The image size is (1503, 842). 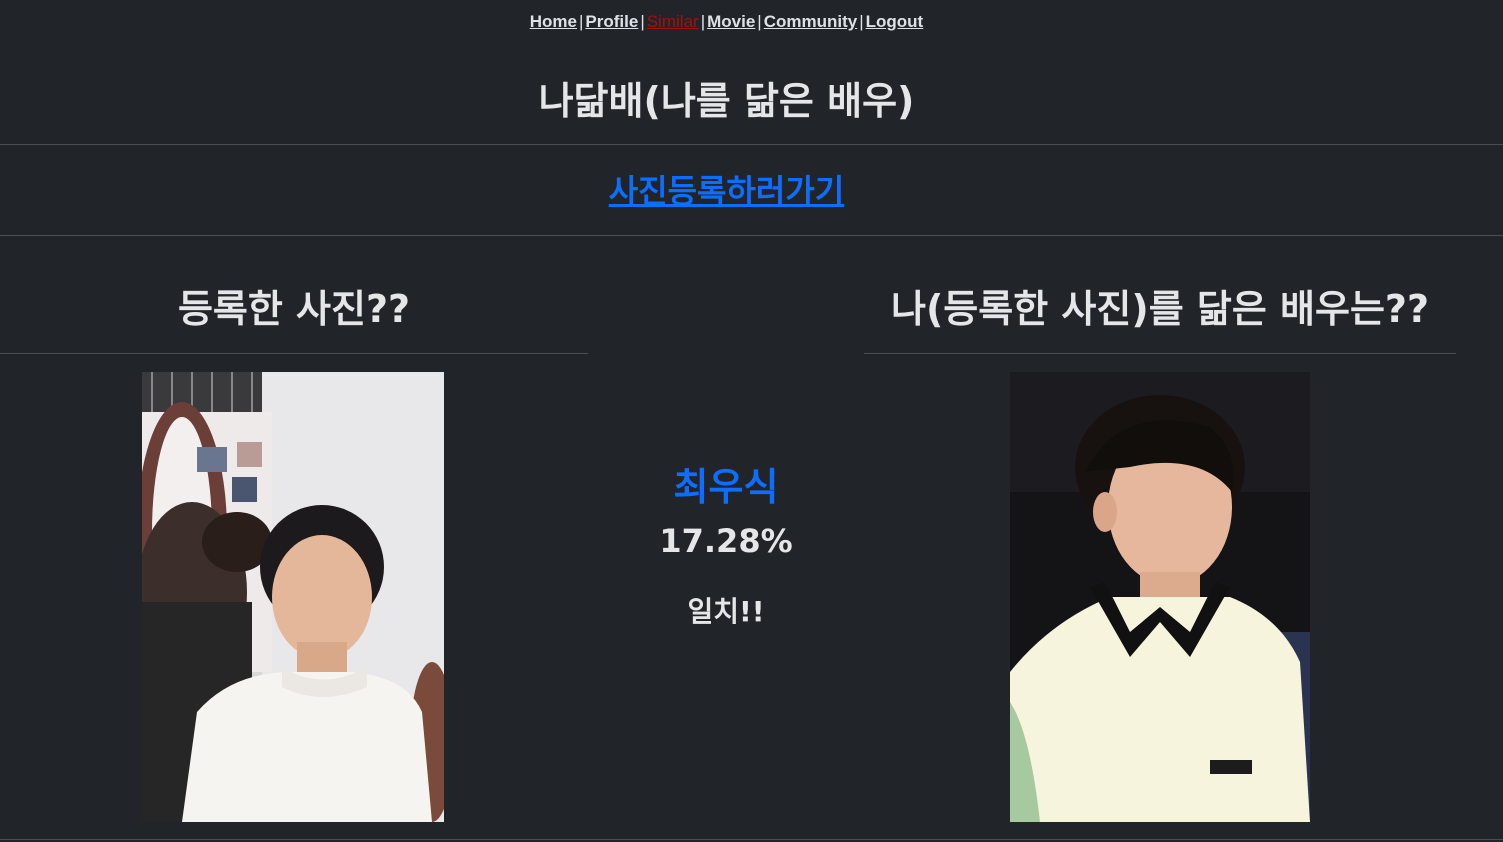 I want to click on uploaded-photo-heading: 등록한 사진??, so click(x=294, y=309).